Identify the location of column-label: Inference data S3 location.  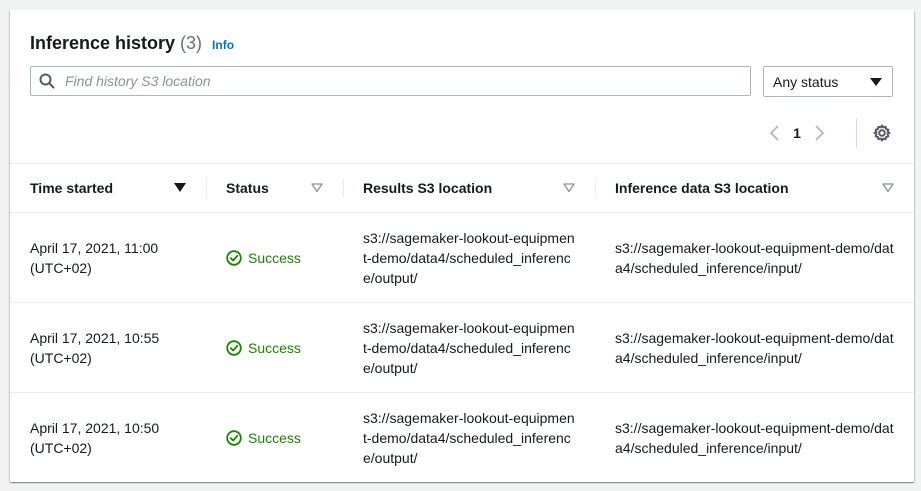
(702, 188).